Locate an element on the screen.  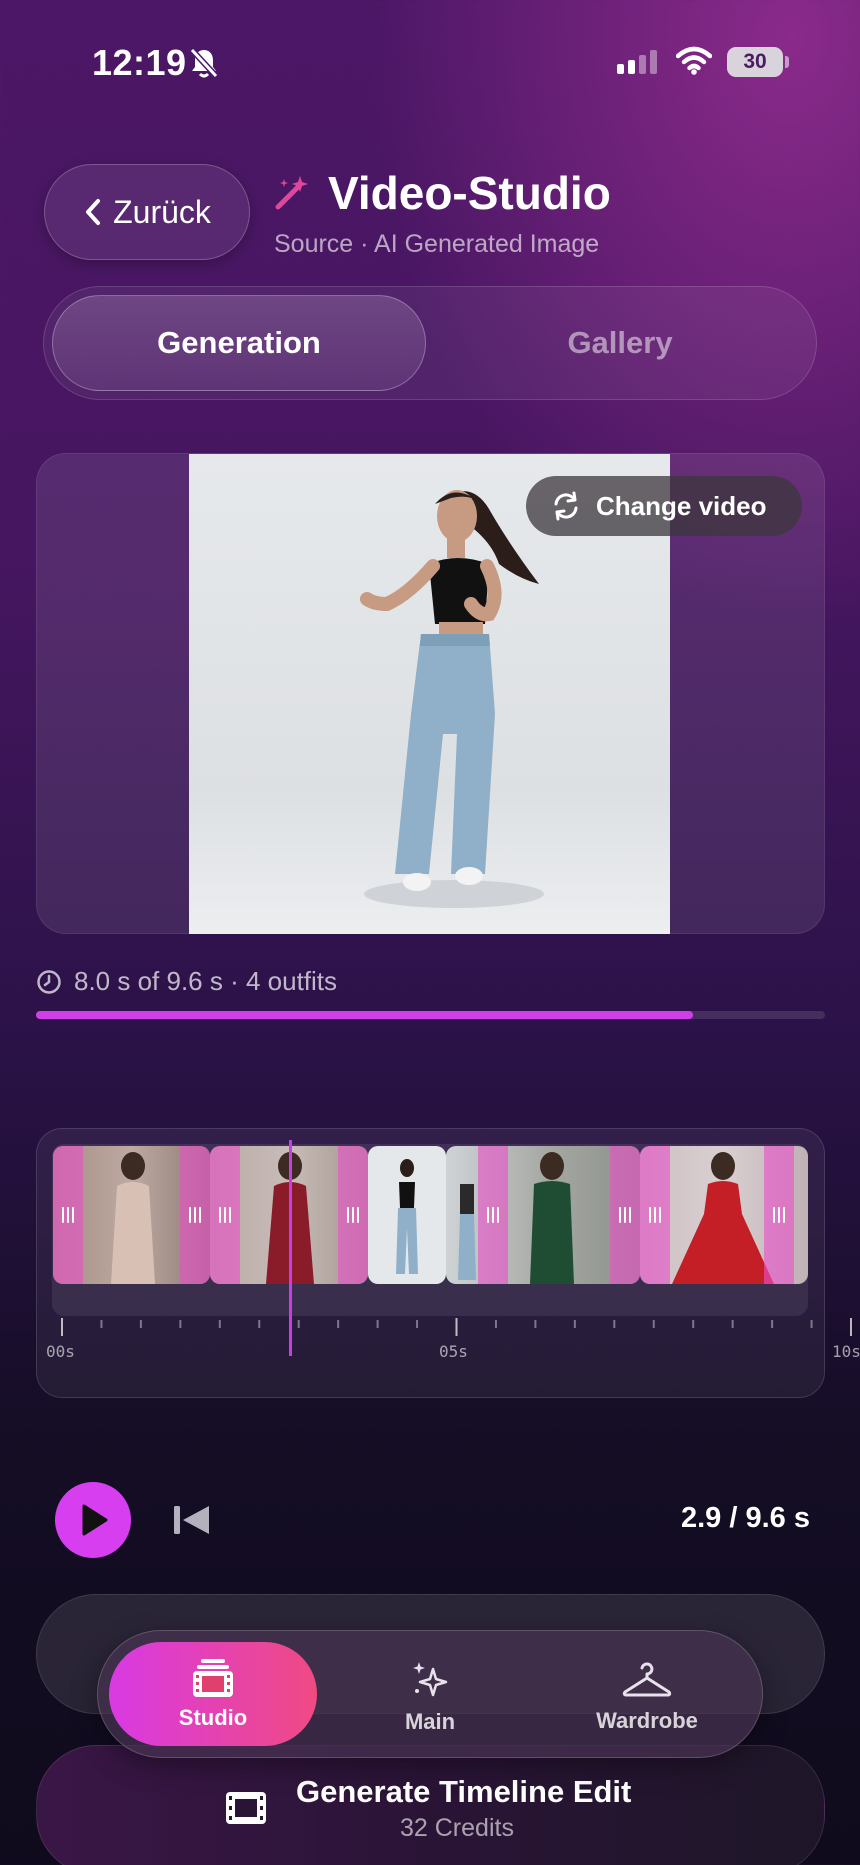
status-time: 12:19 is located at coordinates (139, 62).